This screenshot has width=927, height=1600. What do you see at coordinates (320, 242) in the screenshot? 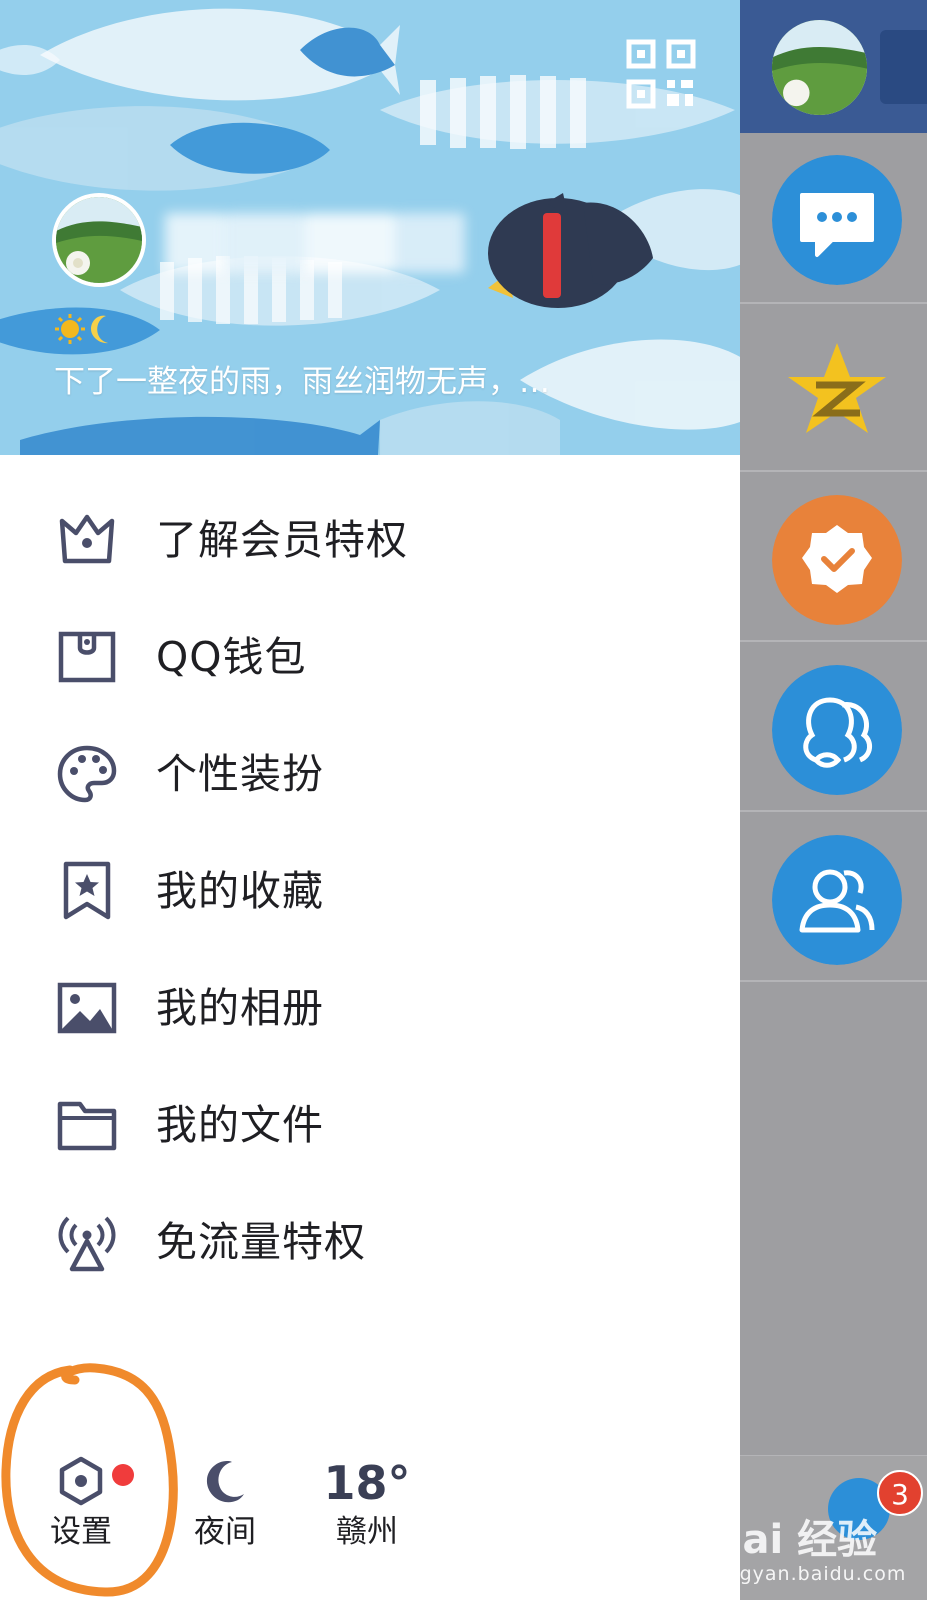
I see `nickname-blurred` at bounding box center [320, 242].